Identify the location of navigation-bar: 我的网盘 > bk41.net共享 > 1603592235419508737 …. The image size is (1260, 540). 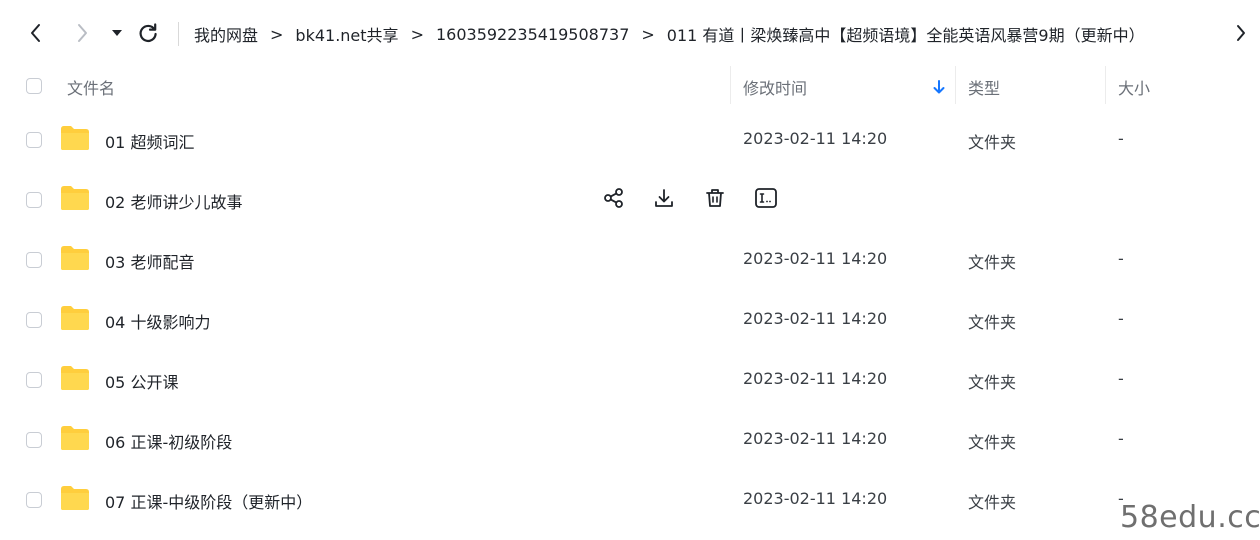
(630, 33).